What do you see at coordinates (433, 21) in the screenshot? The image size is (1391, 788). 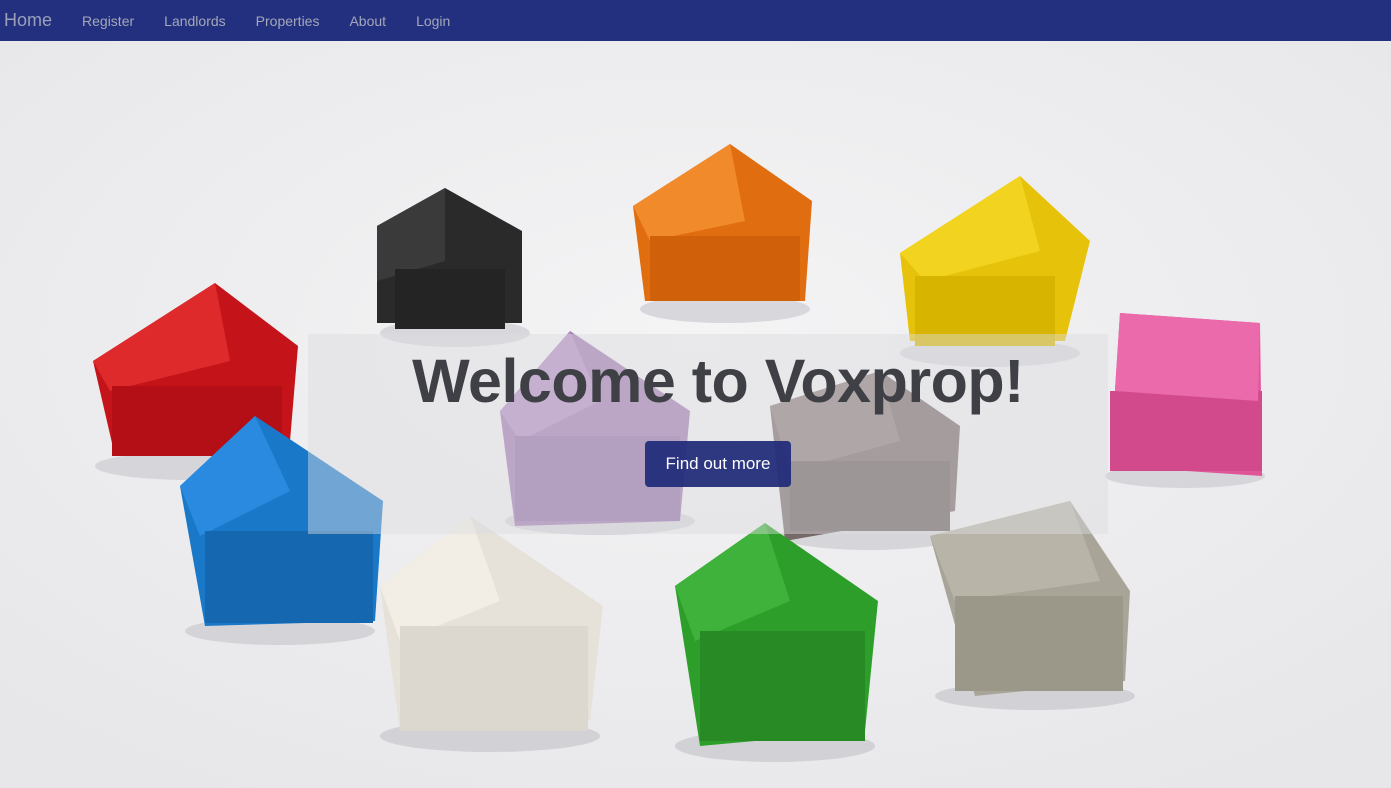 I see `nav-login-link: Login` at bounding box center [433, 21].